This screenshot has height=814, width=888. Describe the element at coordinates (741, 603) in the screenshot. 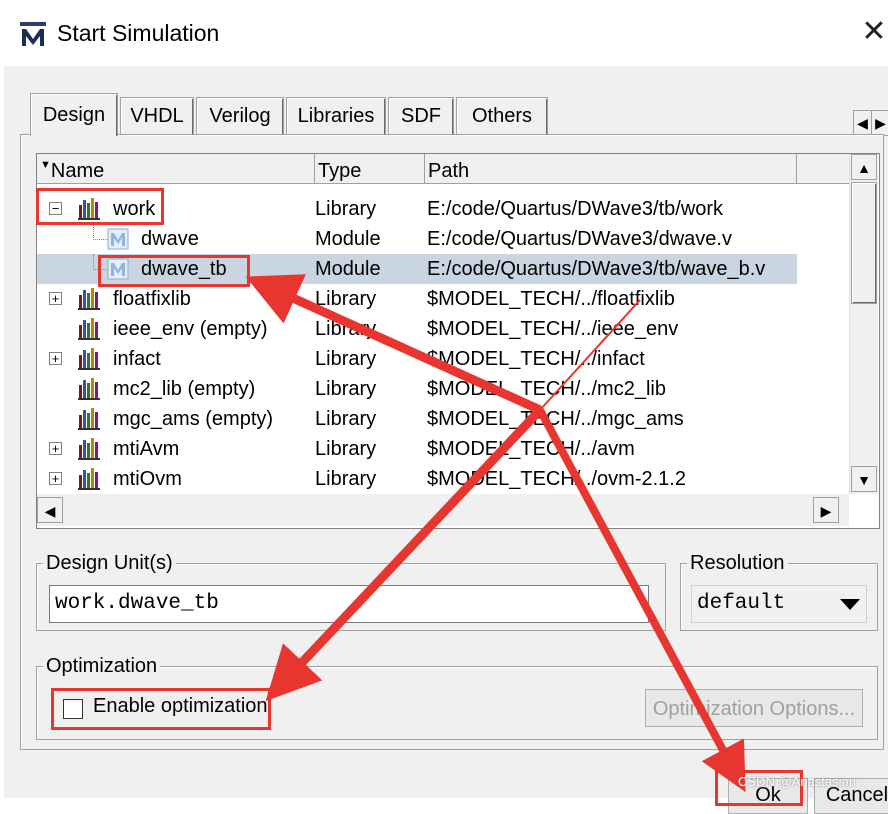

I see `resolution-value: default` at that location.